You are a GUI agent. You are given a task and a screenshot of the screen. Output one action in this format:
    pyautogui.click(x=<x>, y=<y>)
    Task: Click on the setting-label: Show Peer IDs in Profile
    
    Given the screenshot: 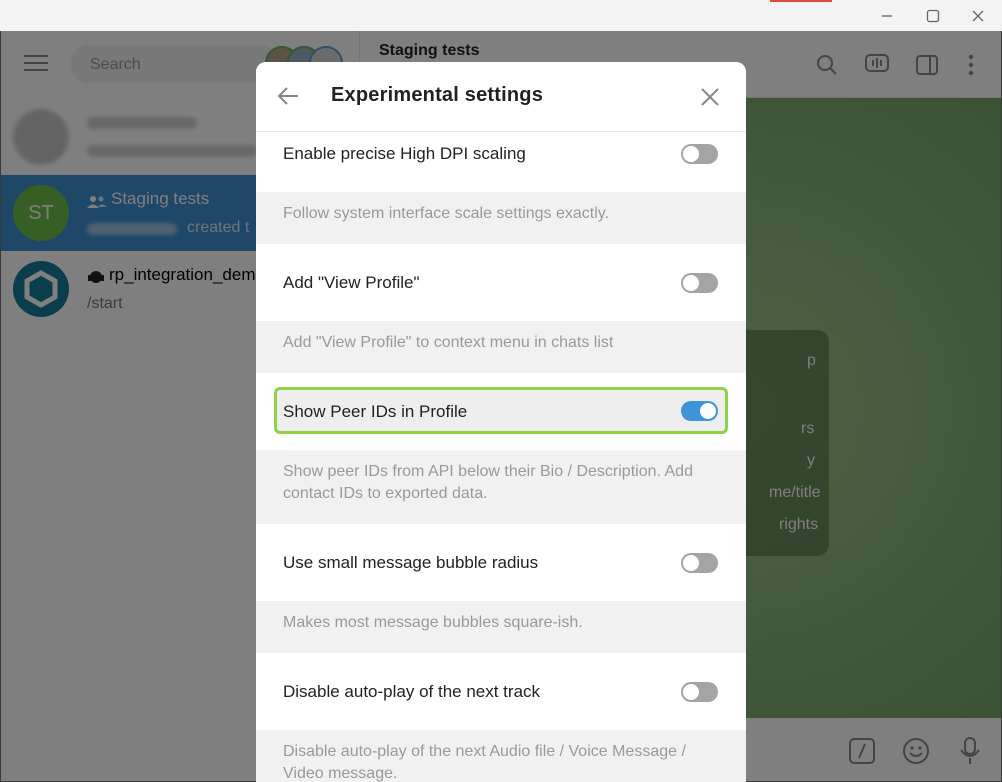 What is the action you would take?
    pyautogui.click(x=375, y=411)
    